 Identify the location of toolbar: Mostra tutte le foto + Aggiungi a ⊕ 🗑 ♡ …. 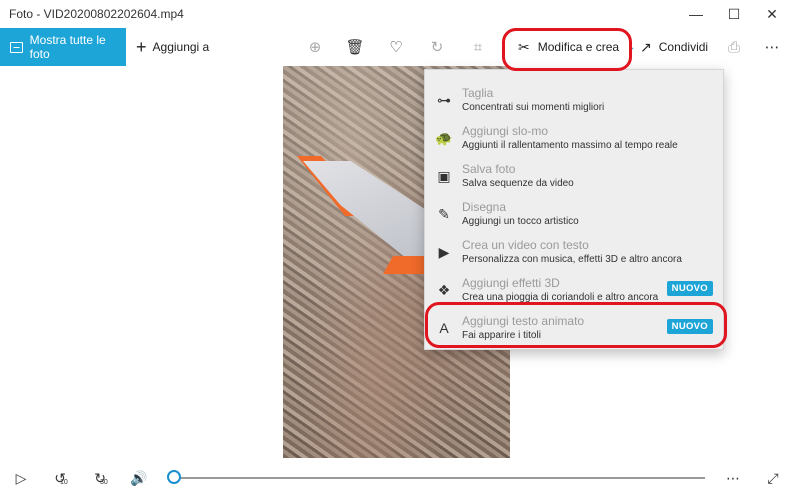
(396, 47).